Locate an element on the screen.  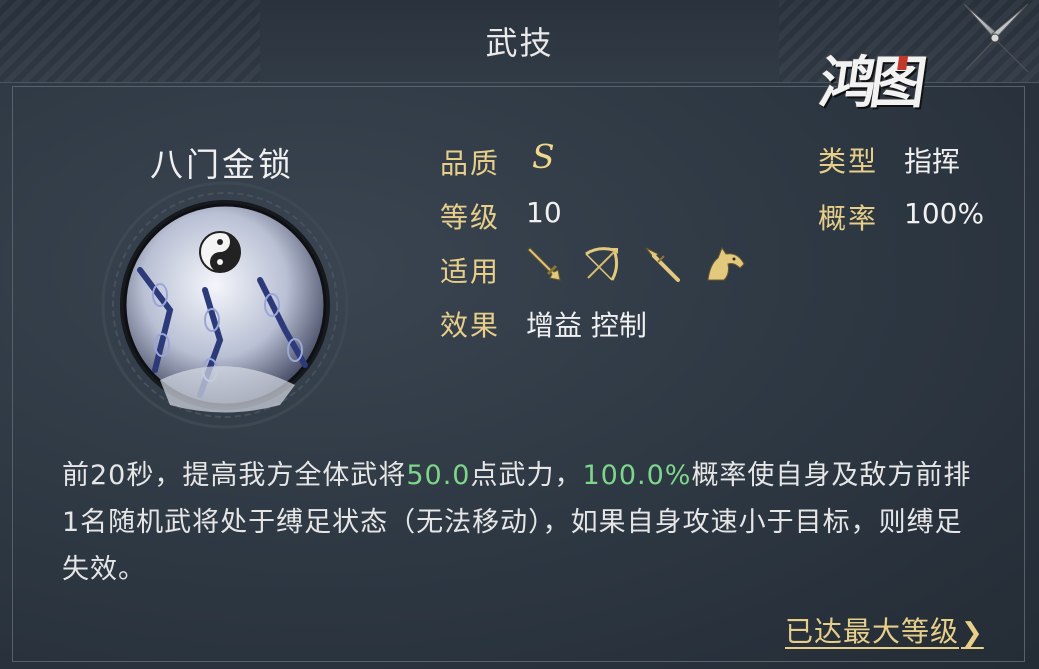
spear-icon is located at coordinates (662, 264).